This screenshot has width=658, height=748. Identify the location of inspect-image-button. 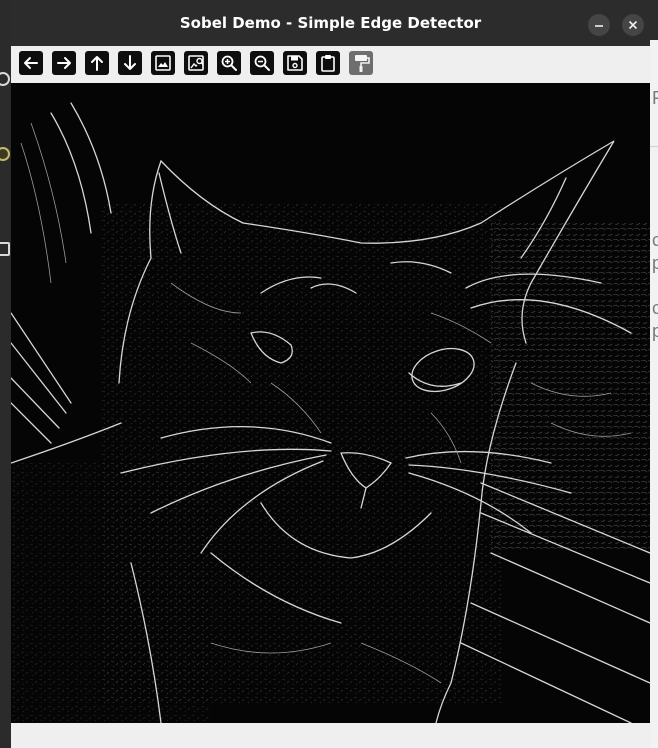
(196, 63).